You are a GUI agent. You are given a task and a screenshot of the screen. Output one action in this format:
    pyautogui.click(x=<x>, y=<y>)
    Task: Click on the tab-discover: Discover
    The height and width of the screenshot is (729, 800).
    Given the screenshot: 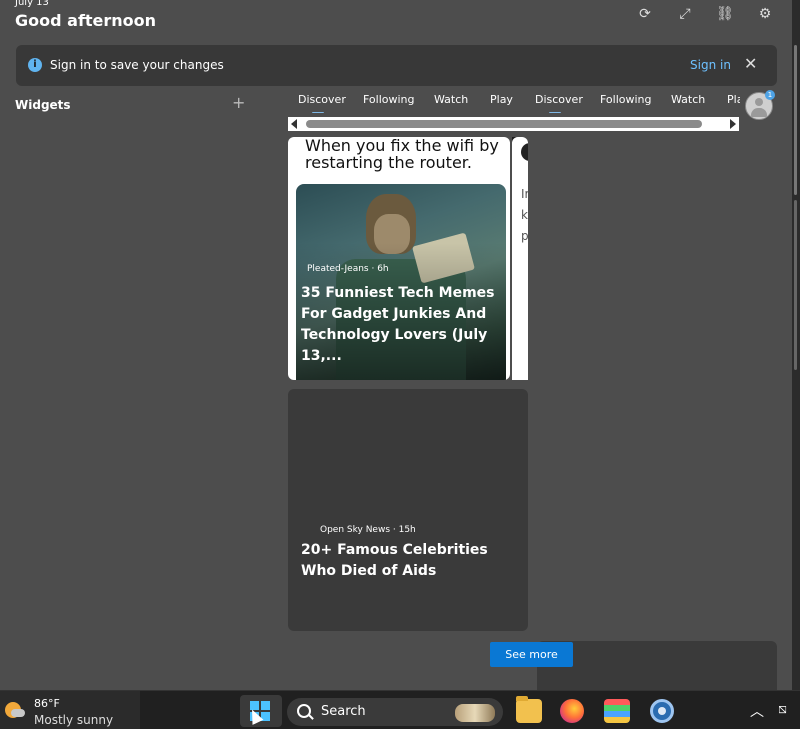 What is the action you would take?
    pyautogui.click(x=322, y=103)
    